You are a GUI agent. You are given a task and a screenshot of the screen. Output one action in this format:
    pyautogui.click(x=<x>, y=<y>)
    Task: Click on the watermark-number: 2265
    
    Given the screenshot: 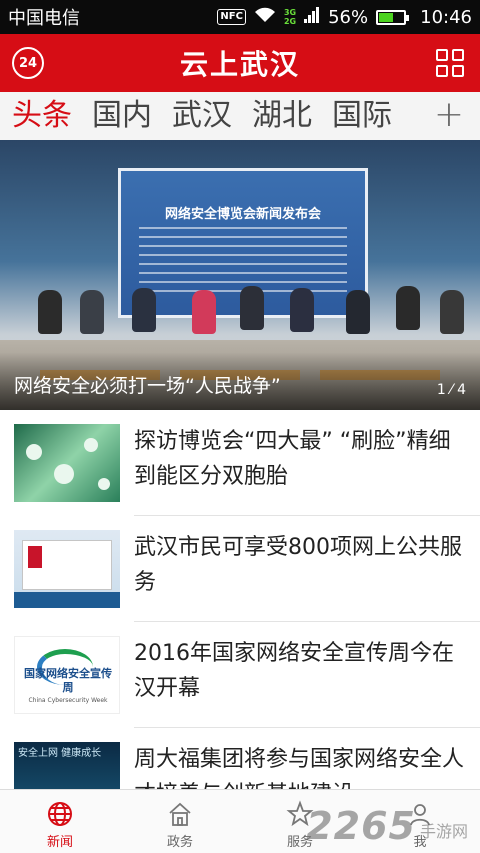 What is the action you would take?
    pyautogui.click(x=361, y=826)
    